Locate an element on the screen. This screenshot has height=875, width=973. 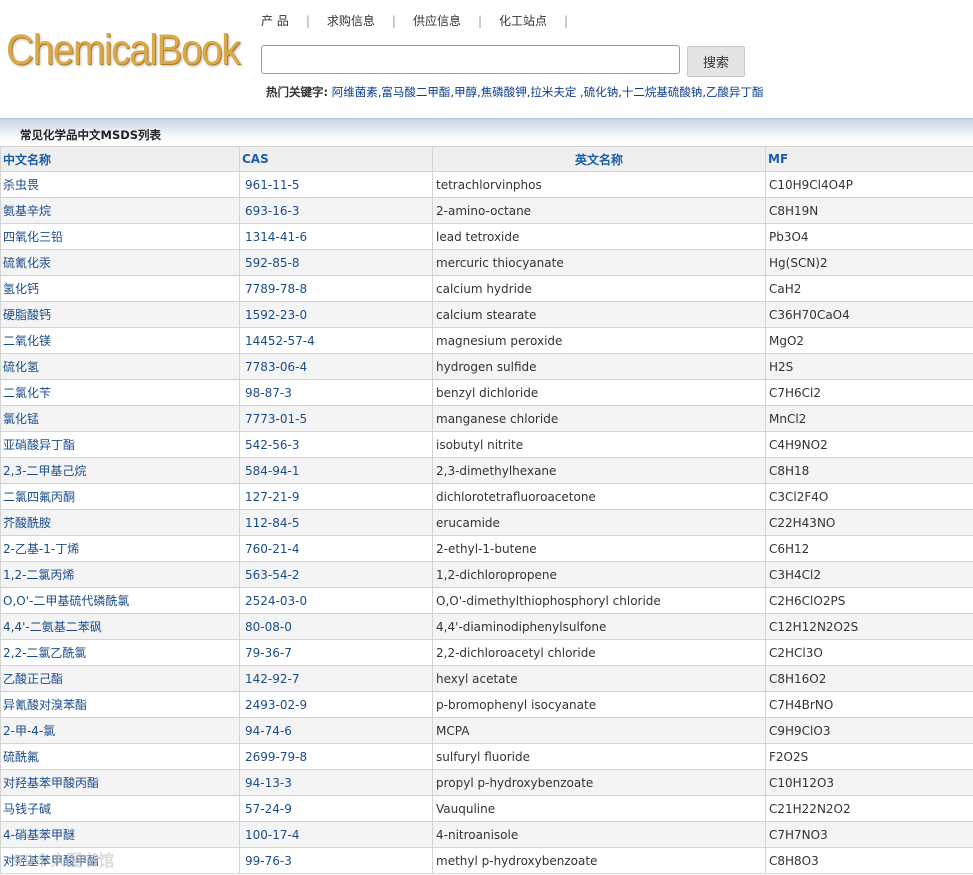
english-name-cell: calcium stearate is located at coordinates (599, 314).